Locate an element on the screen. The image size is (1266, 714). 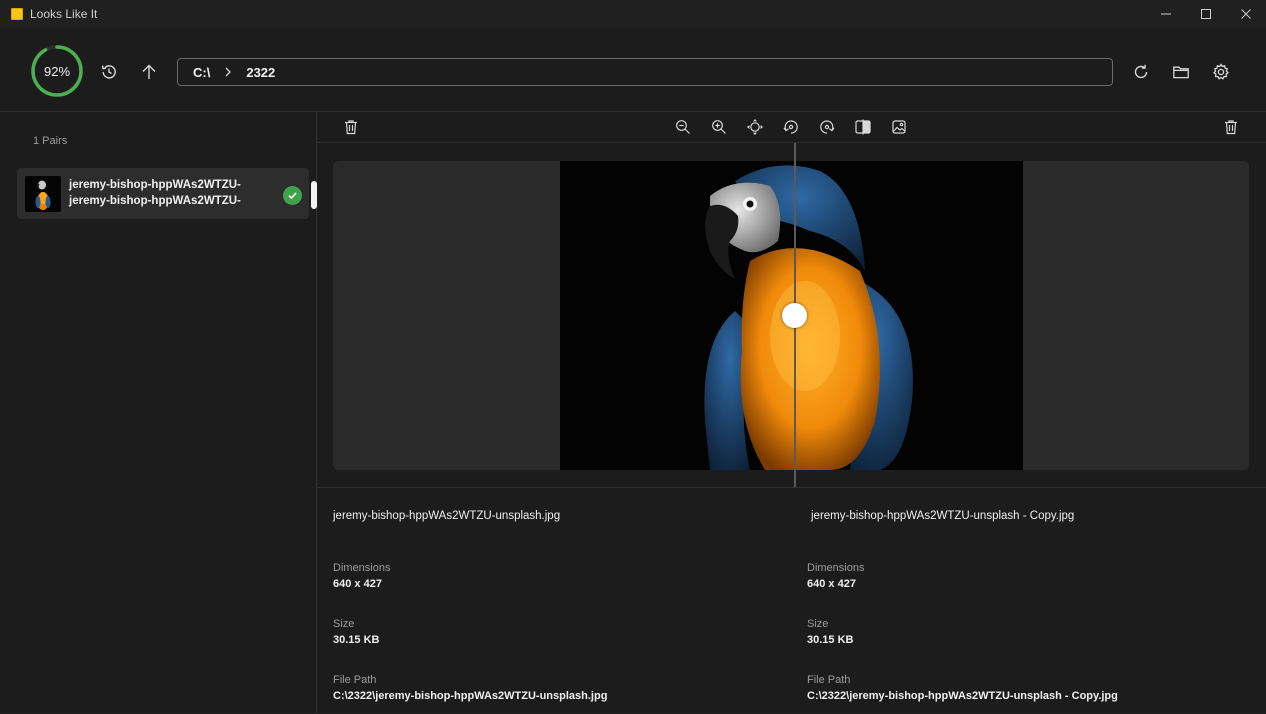
delete-right-button is located at coordinates (1231, 127).